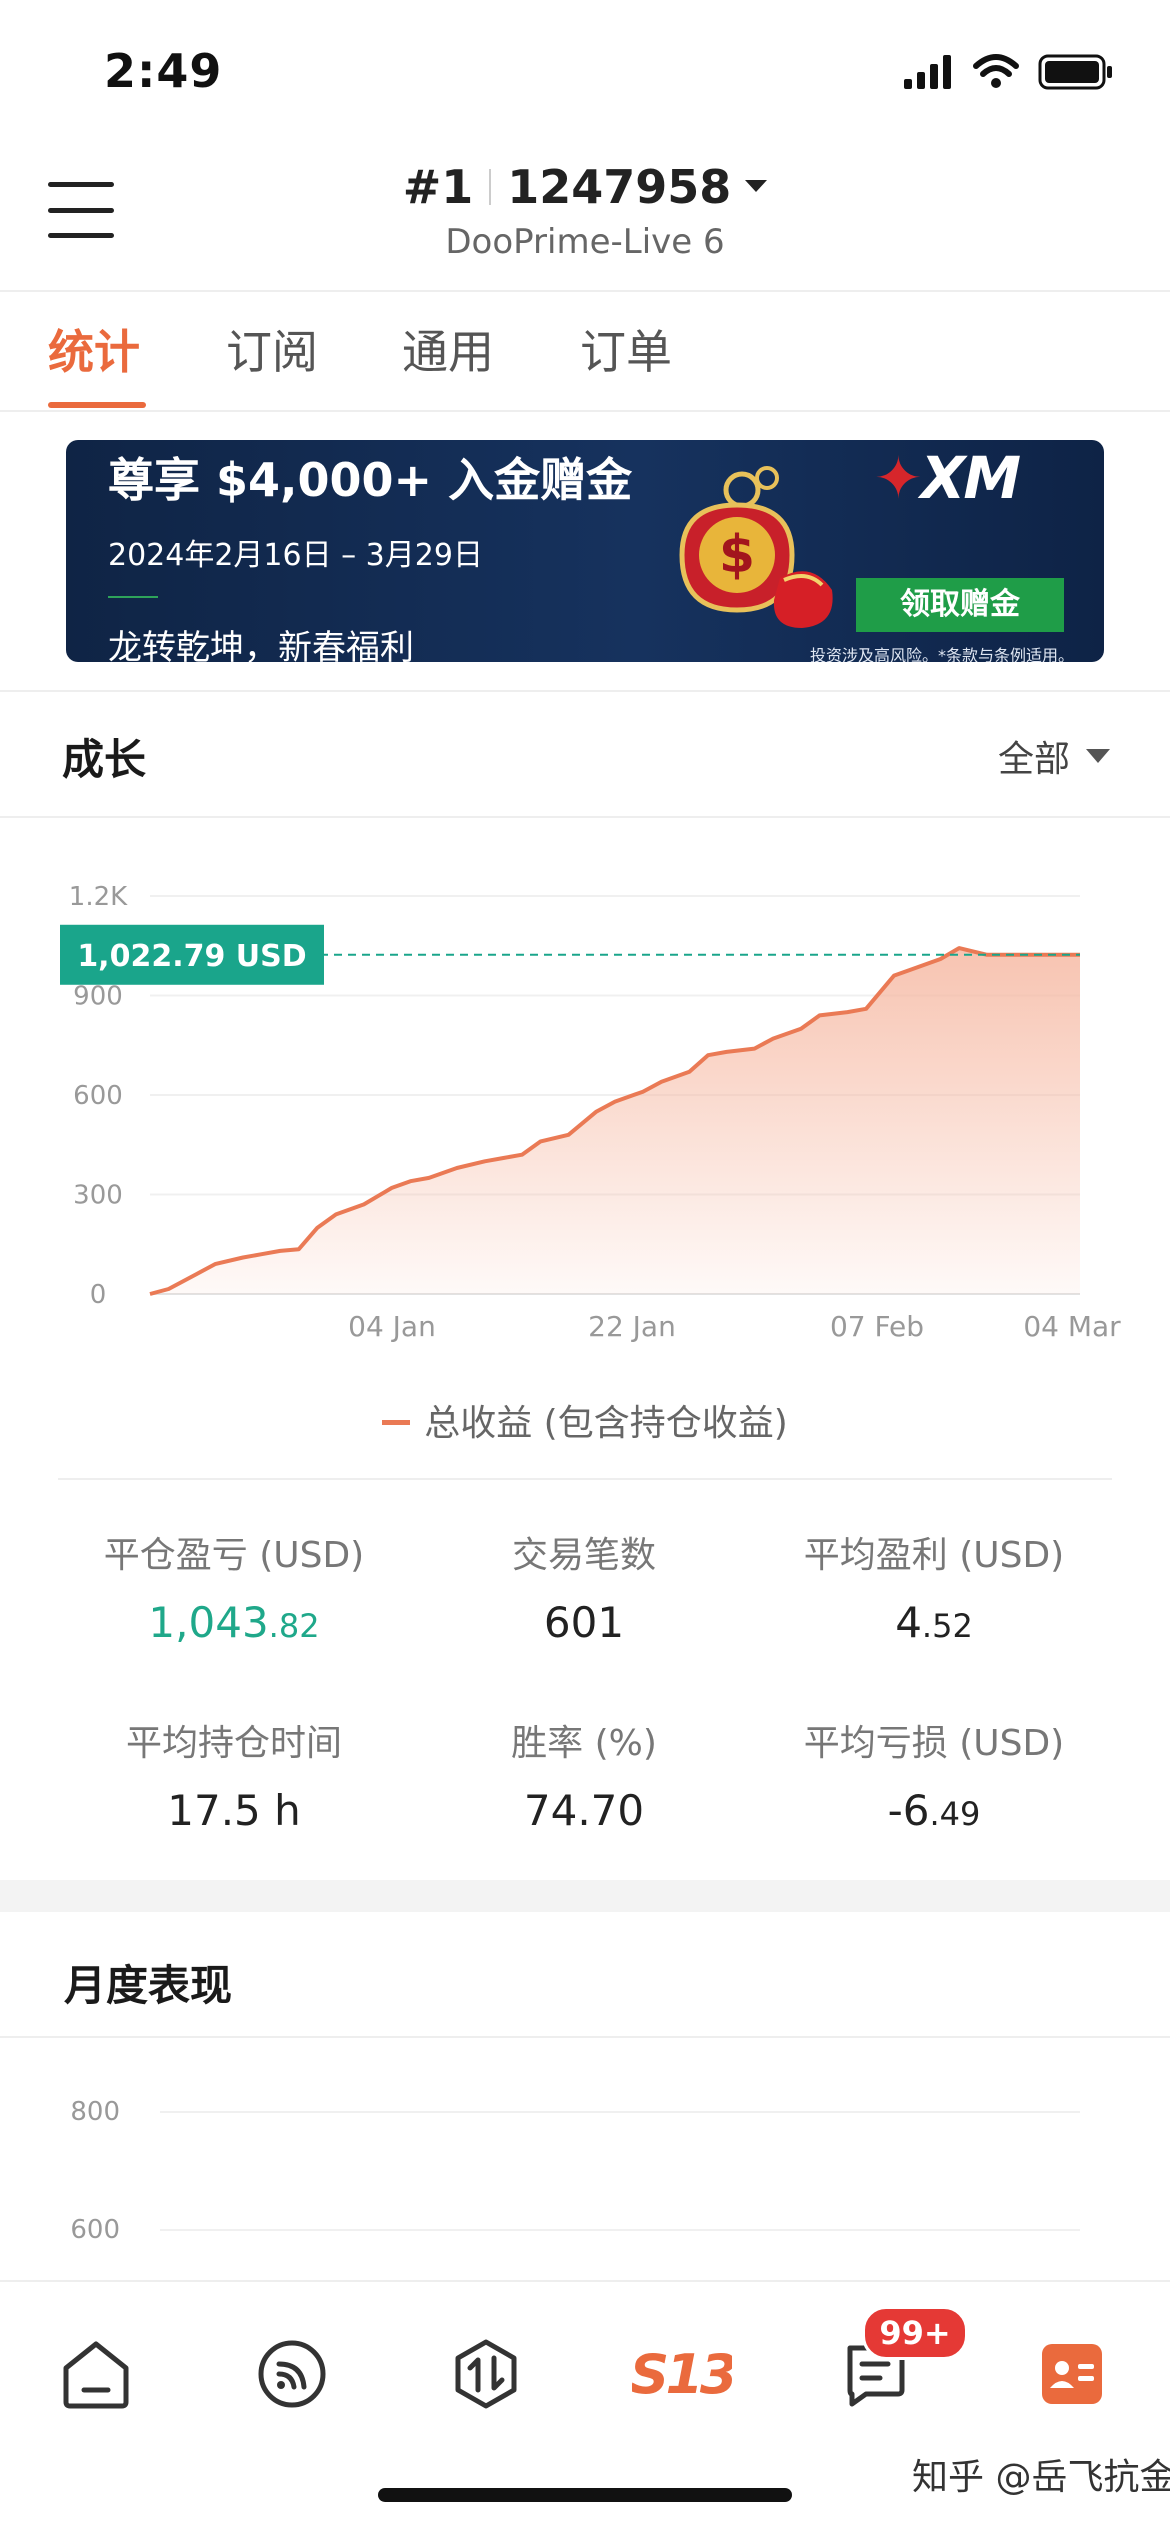 This screenshot has height=2534, width=1170. I want to click on series-area, so click(615, 1121).